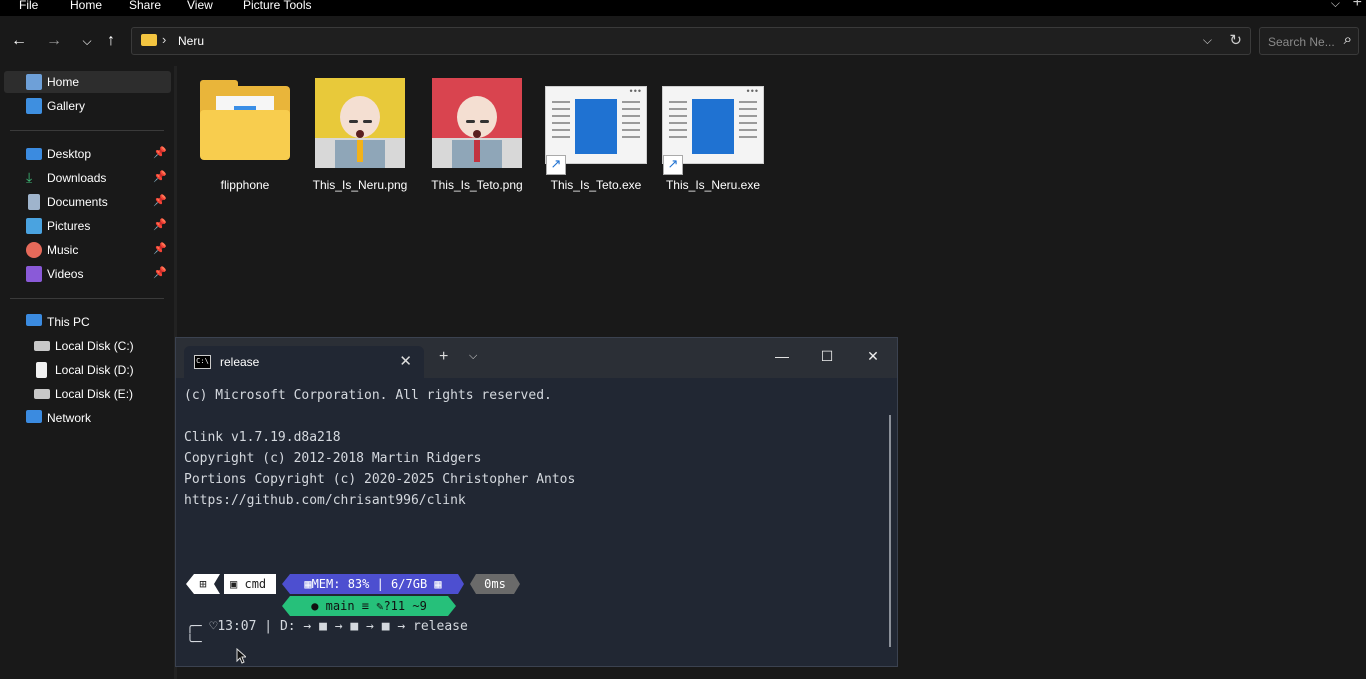 The image size is (1366, 679). I want to click on pictures-icon, so click(34, 226).